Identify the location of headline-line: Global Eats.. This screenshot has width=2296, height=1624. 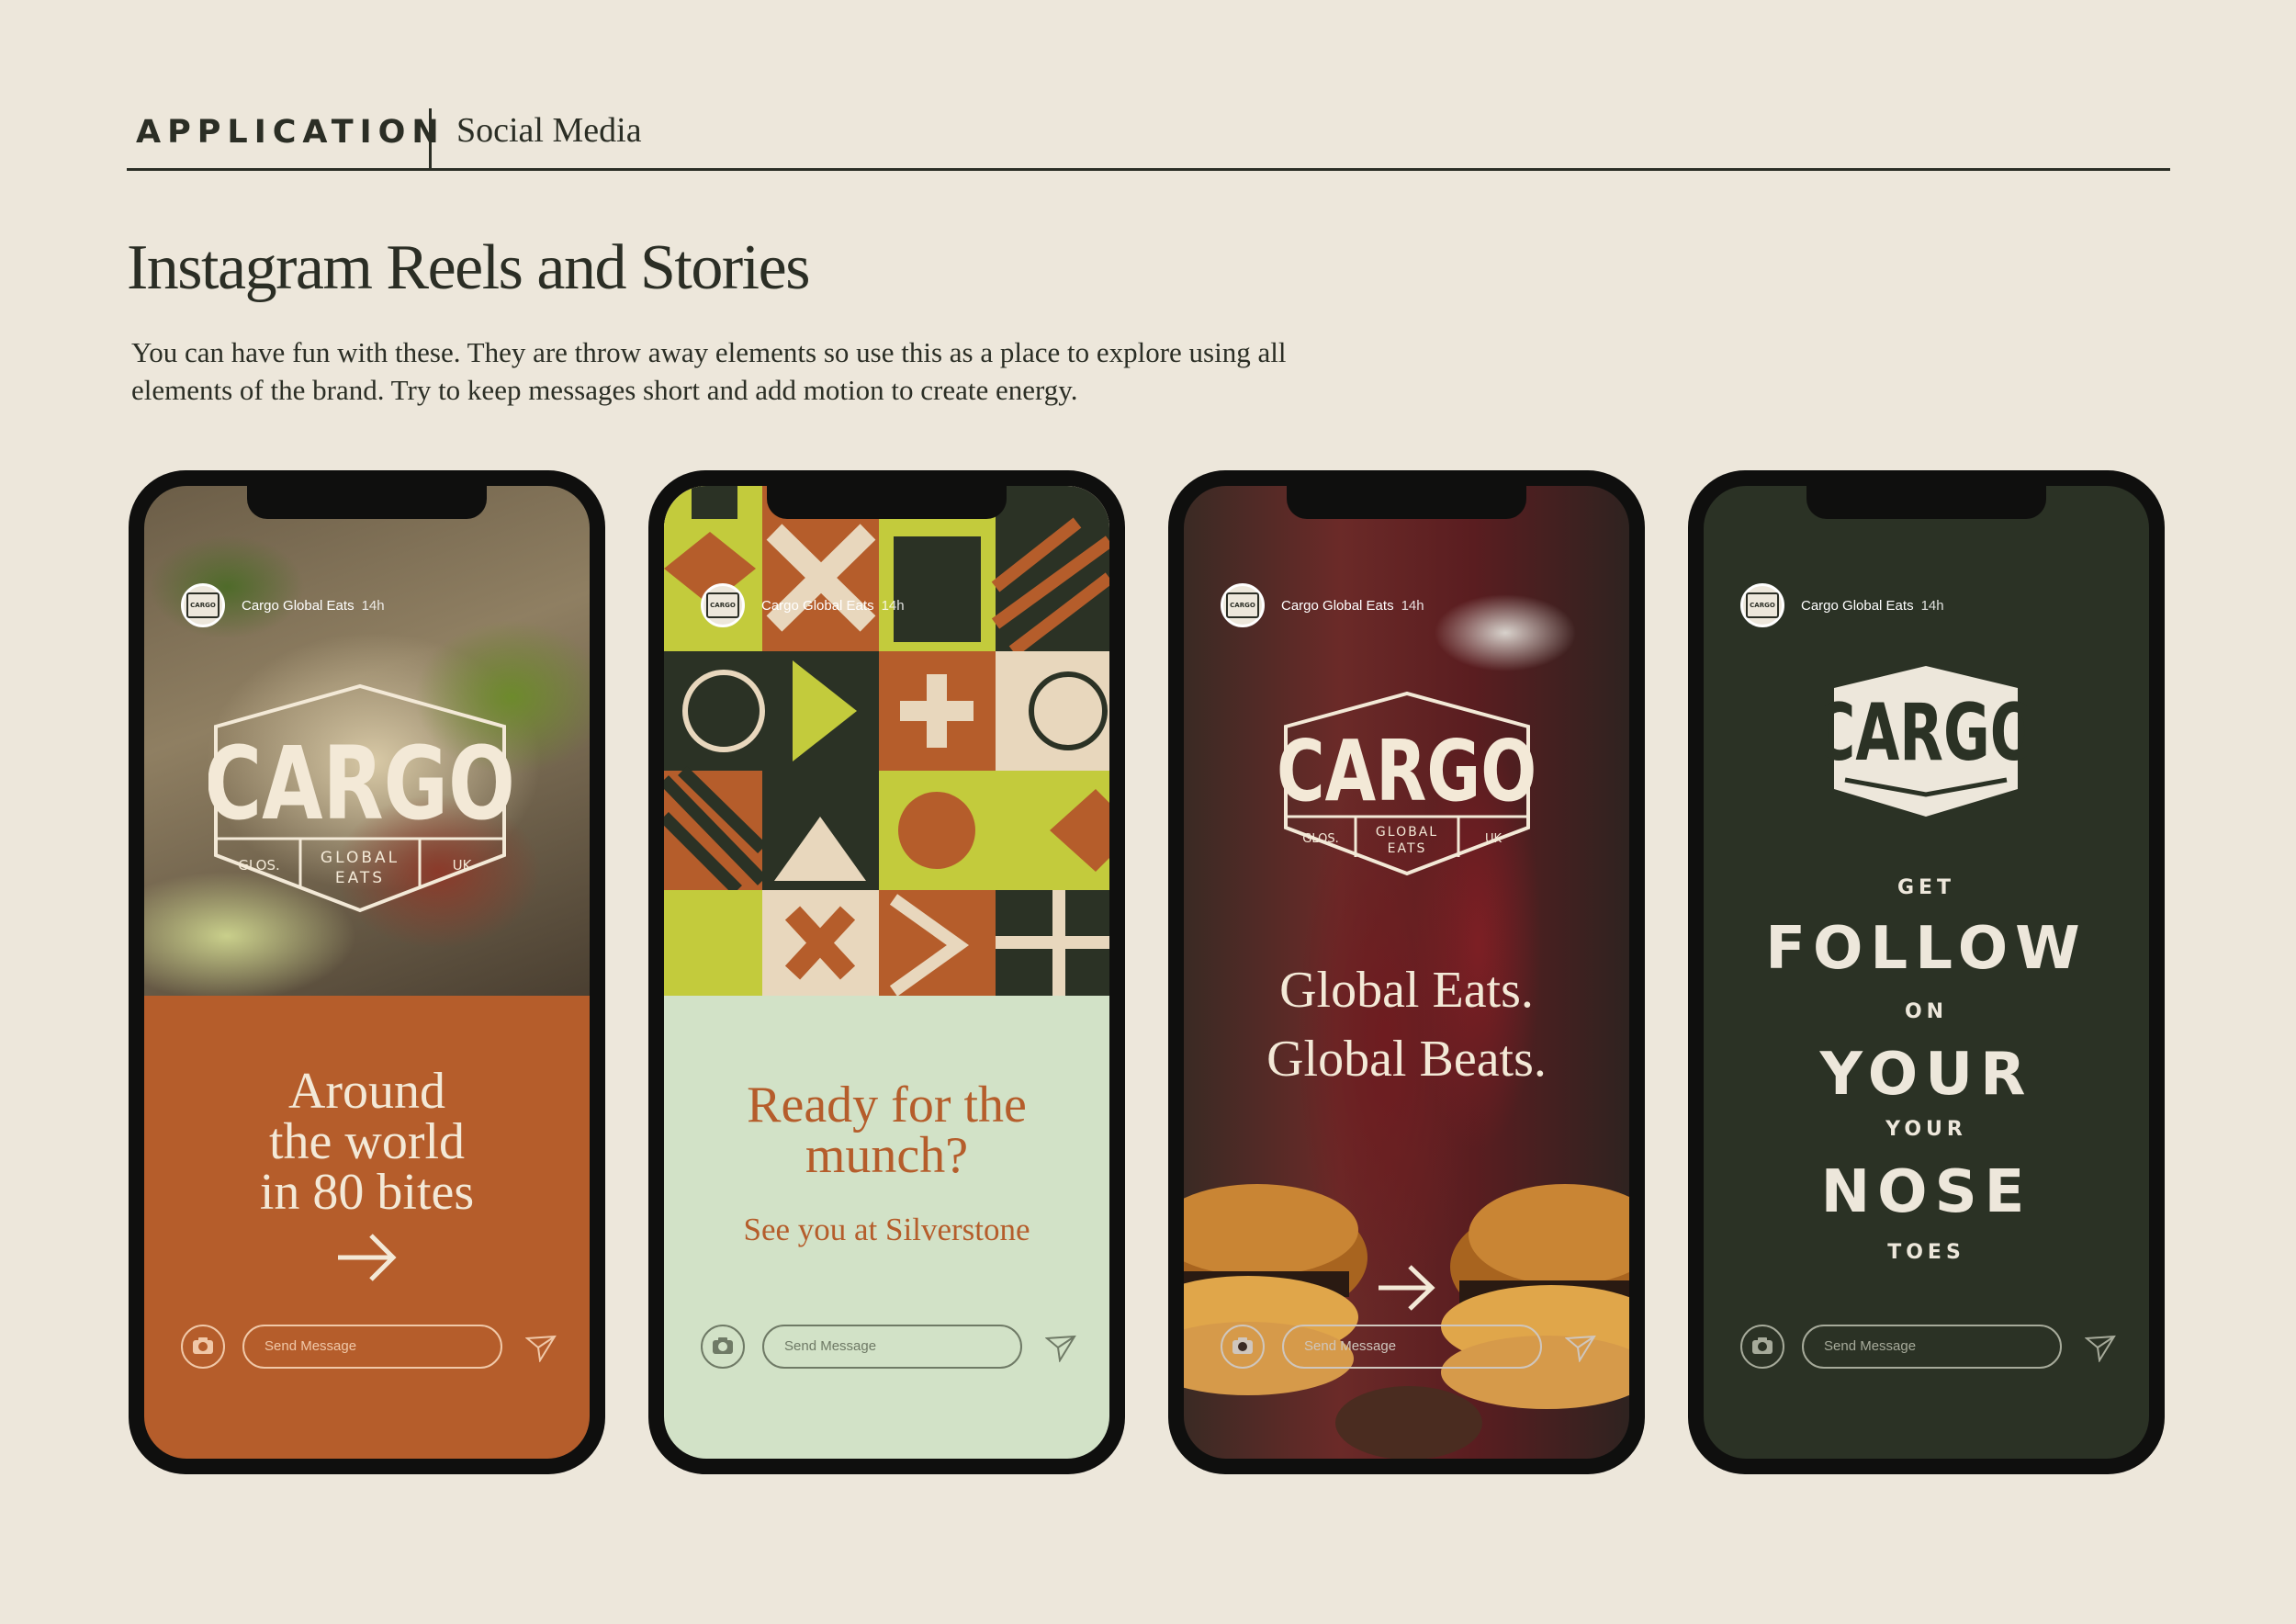
(1406, 990).